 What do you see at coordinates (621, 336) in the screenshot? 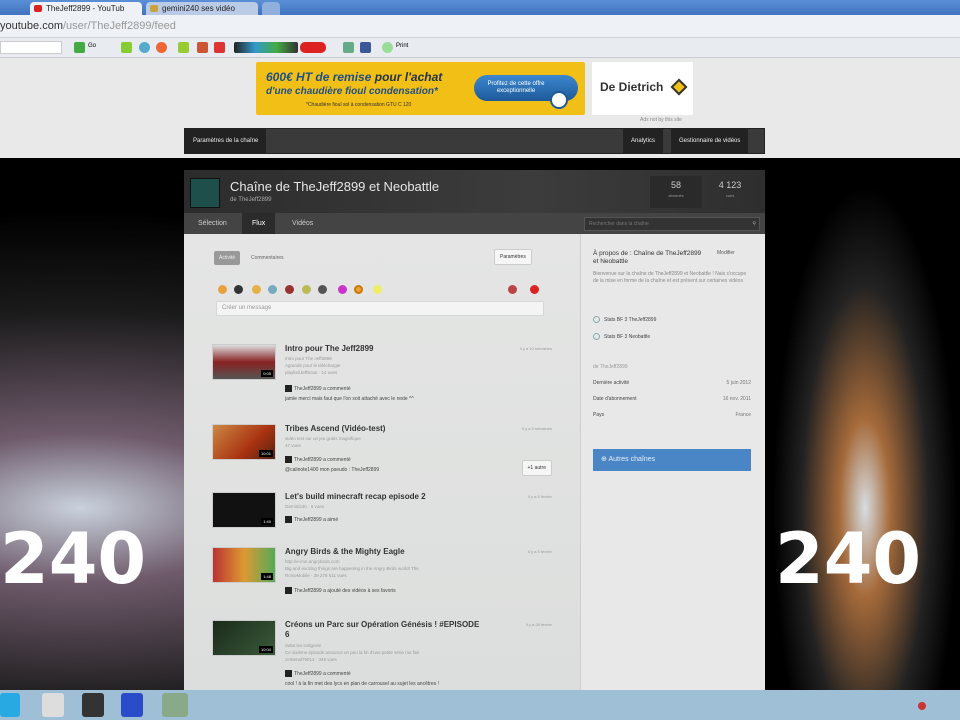
I see `link-stats-2: Stats BF 3 Neobattle` at bounding box center [621, 336].